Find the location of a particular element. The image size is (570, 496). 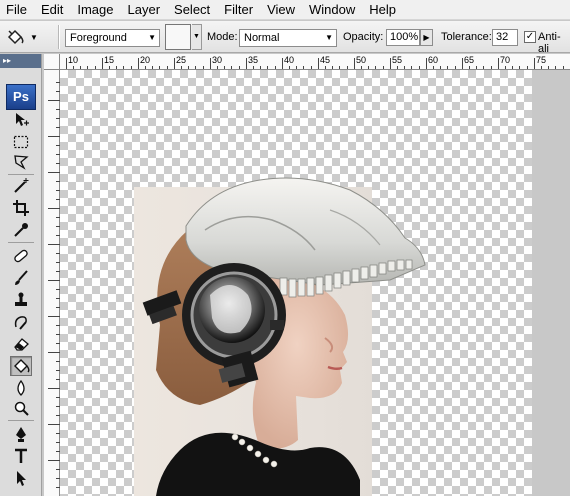

clone-stamp-icon is located at coordinates (21, 299).